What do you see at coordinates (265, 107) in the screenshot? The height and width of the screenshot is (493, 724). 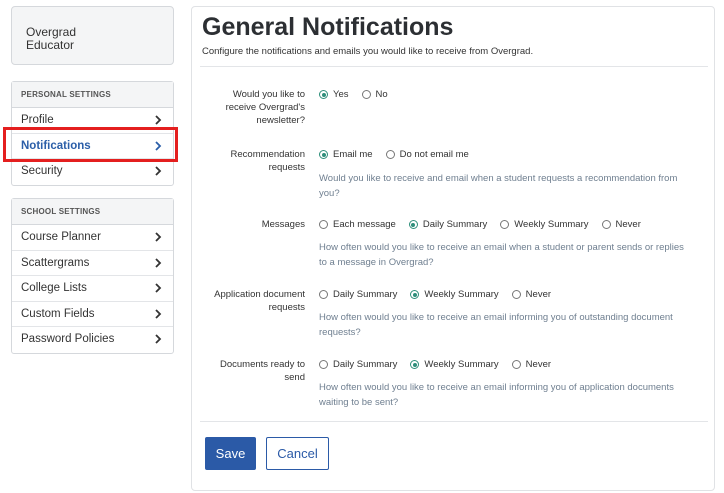 I see `label-line: receive Overgrad's` at bounding box center [265, 107].